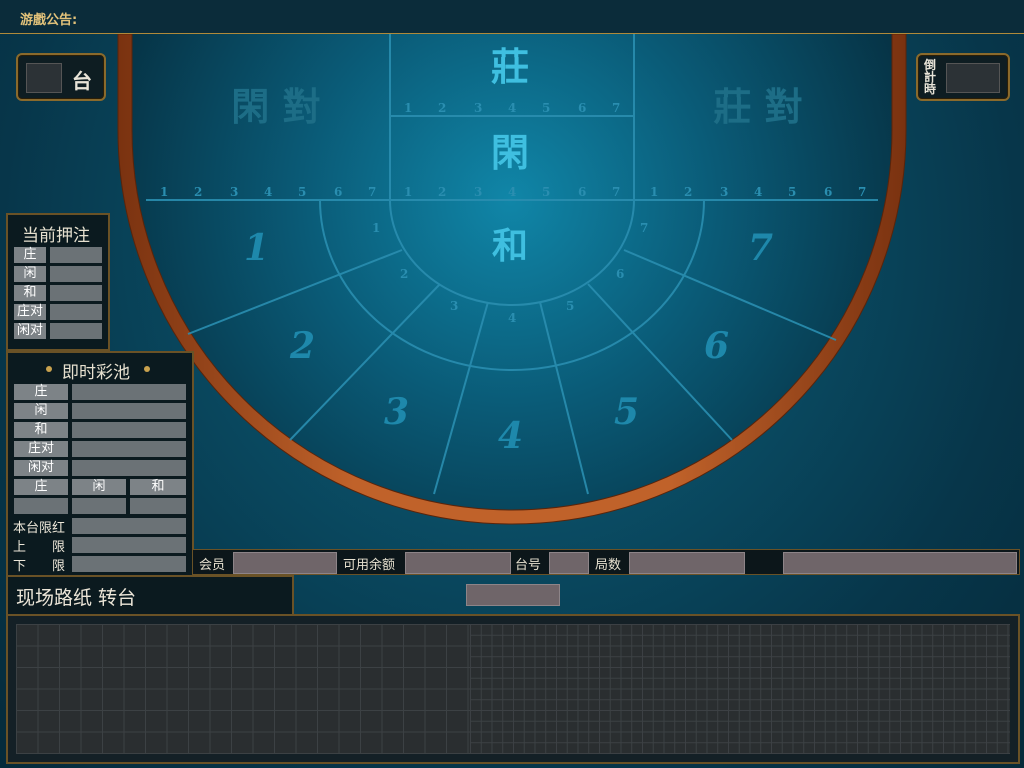 Image resolution: width=1024 pixels, height=768 pixels. I want to click on table-limit-value, so click(129, 526).